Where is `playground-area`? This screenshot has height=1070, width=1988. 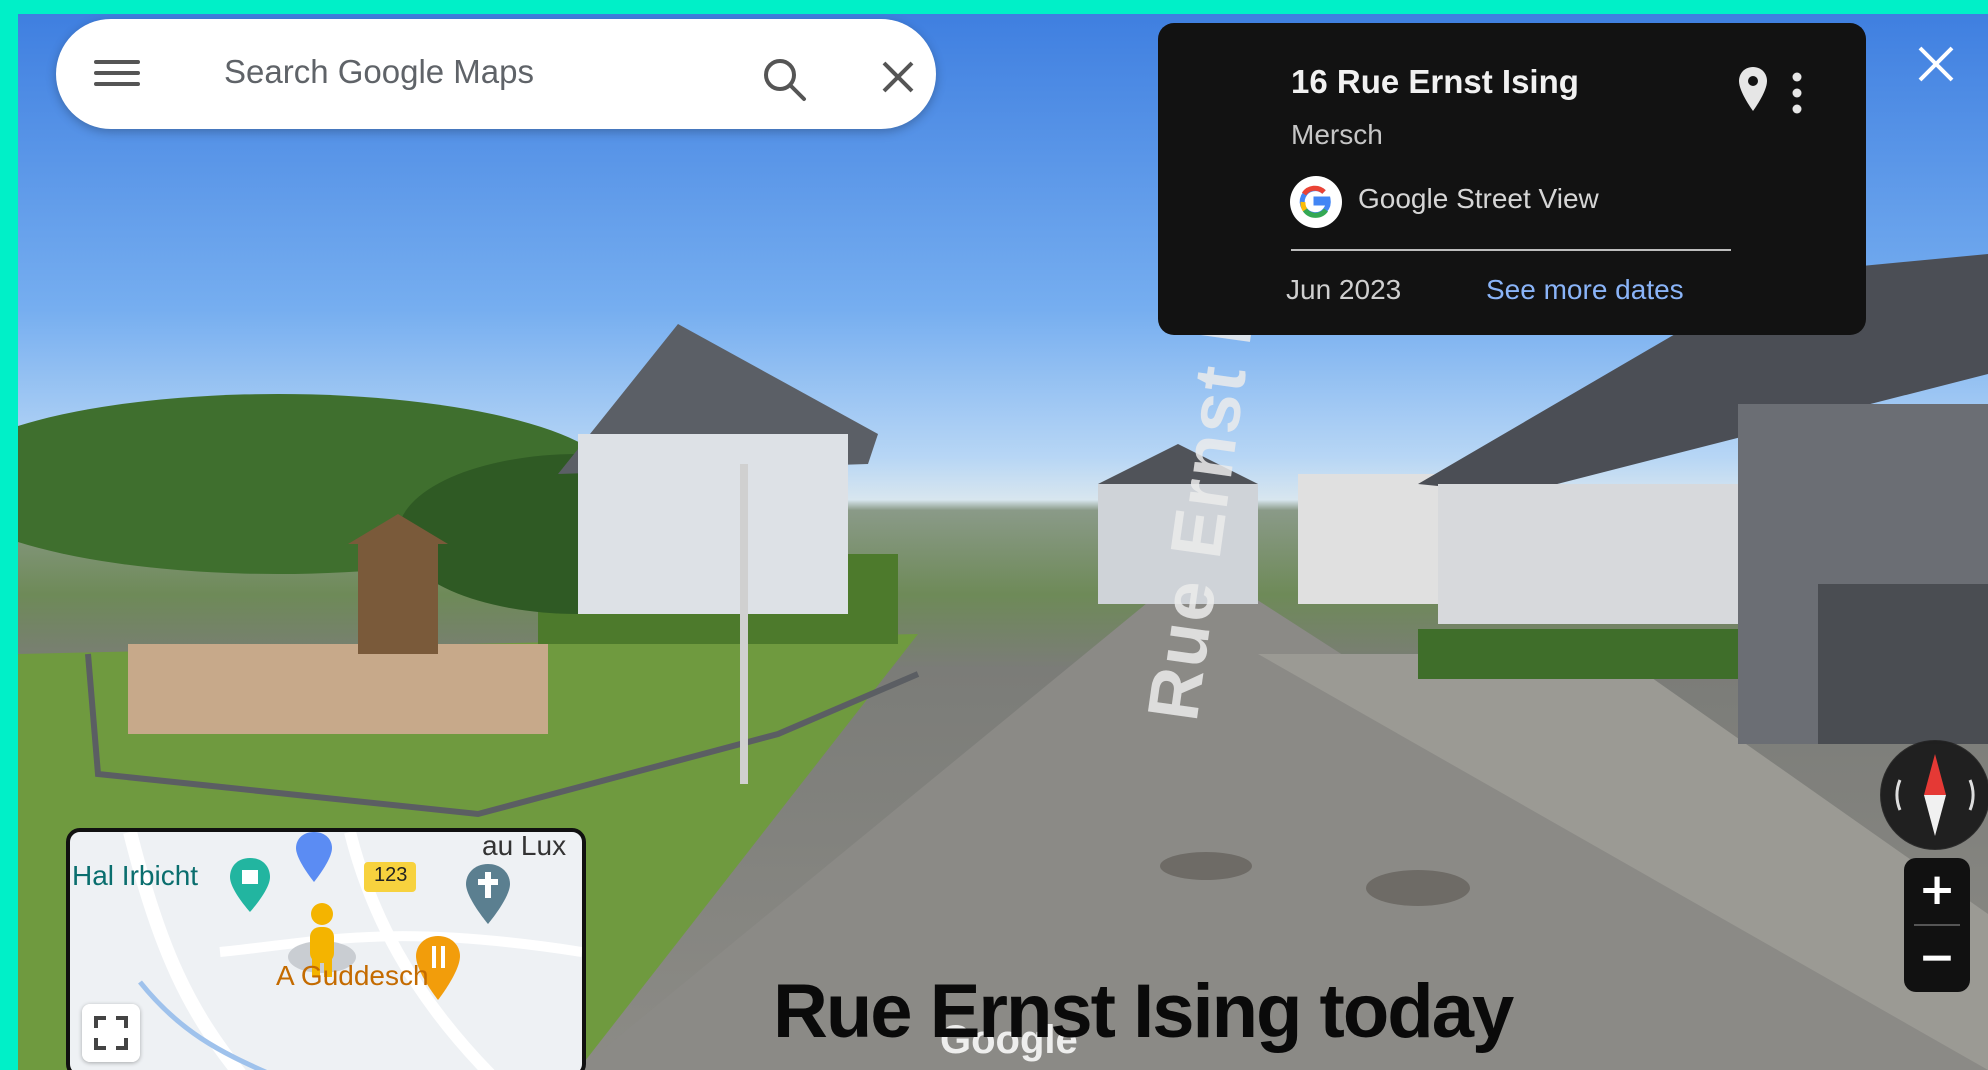
playground-area is located at coordinates (338, 689).